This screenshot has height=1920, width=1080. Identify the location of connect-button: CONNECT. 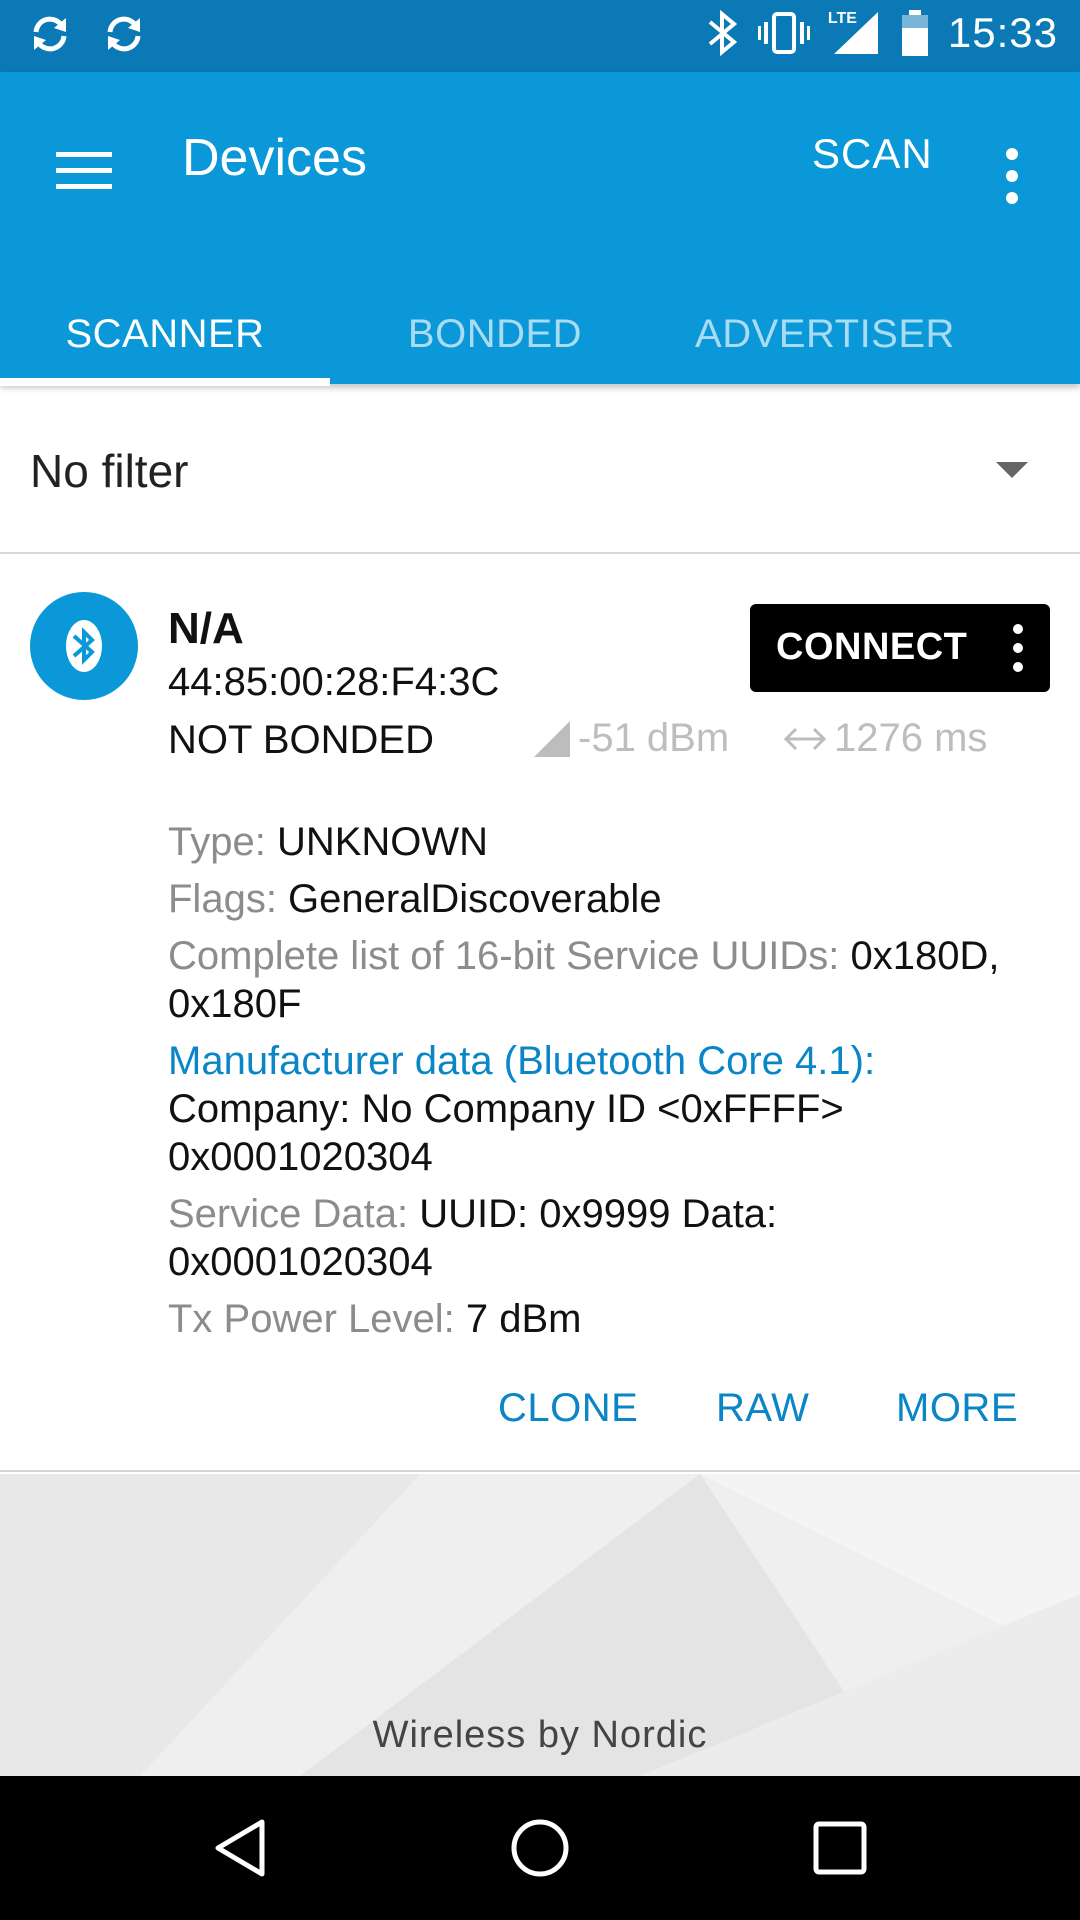
(900, 648).